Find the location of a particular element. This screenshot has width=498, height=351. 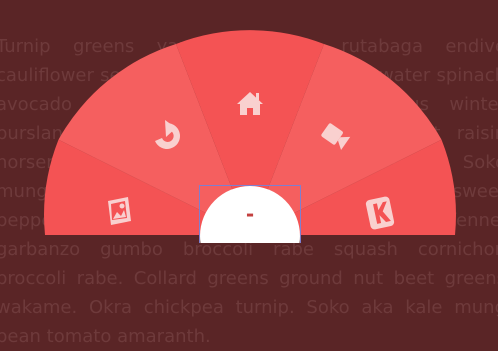

center-close-button: - is located at coordinates (250, 214).